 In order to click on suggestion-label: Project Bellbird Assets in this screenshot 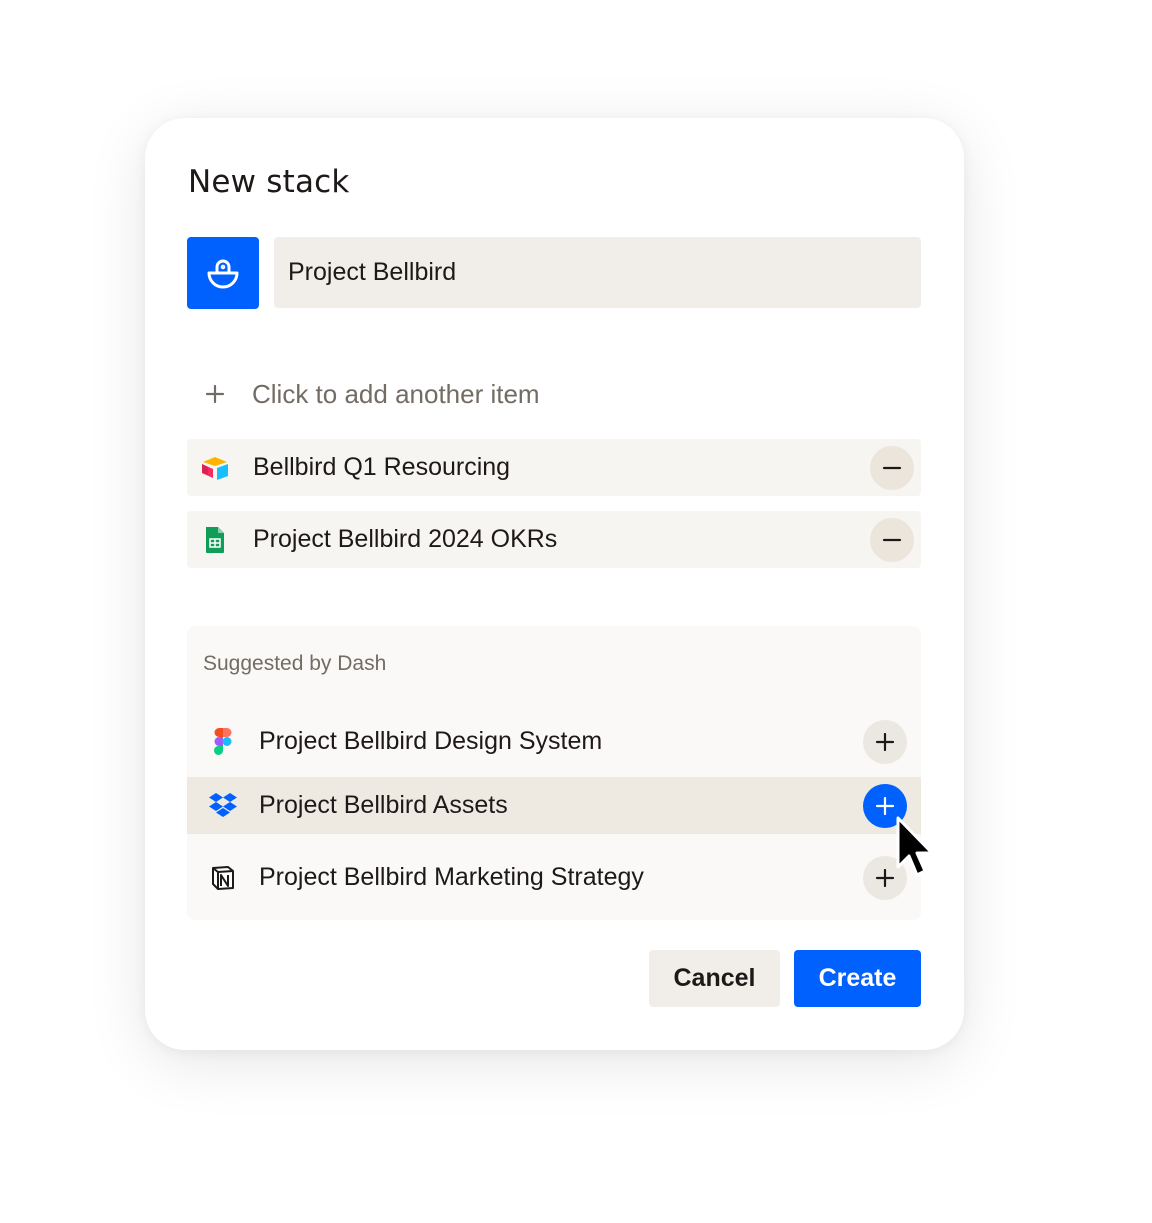, I will do `click(383, 805)`.